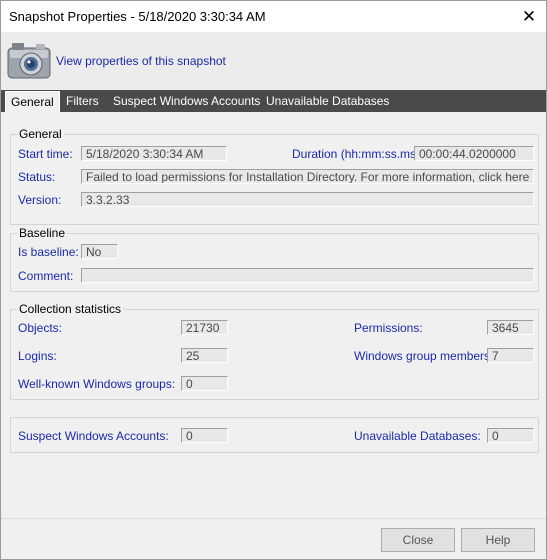 This screenshot has height=560, width=547. I want to click on camera-icon, so click(29, 61).